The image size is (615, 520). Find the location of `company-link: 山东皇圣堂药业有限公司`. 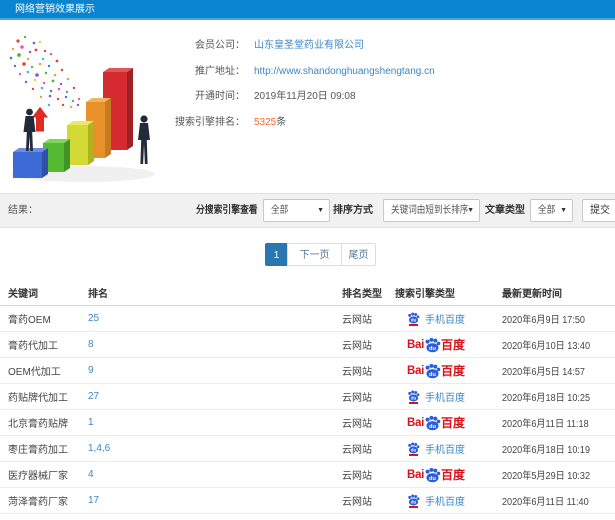

company-link: 山东皇圣堂药业有限公司 is located at coordinates (309, 46).